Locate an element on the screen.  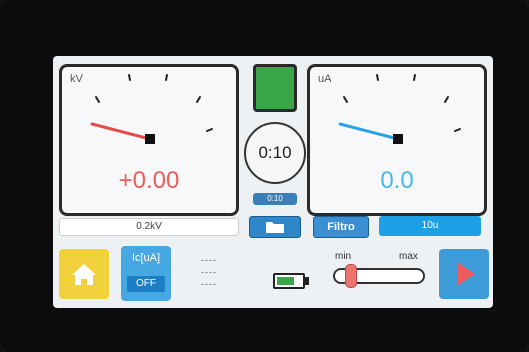
start-button is located at coordinates (464, 274).